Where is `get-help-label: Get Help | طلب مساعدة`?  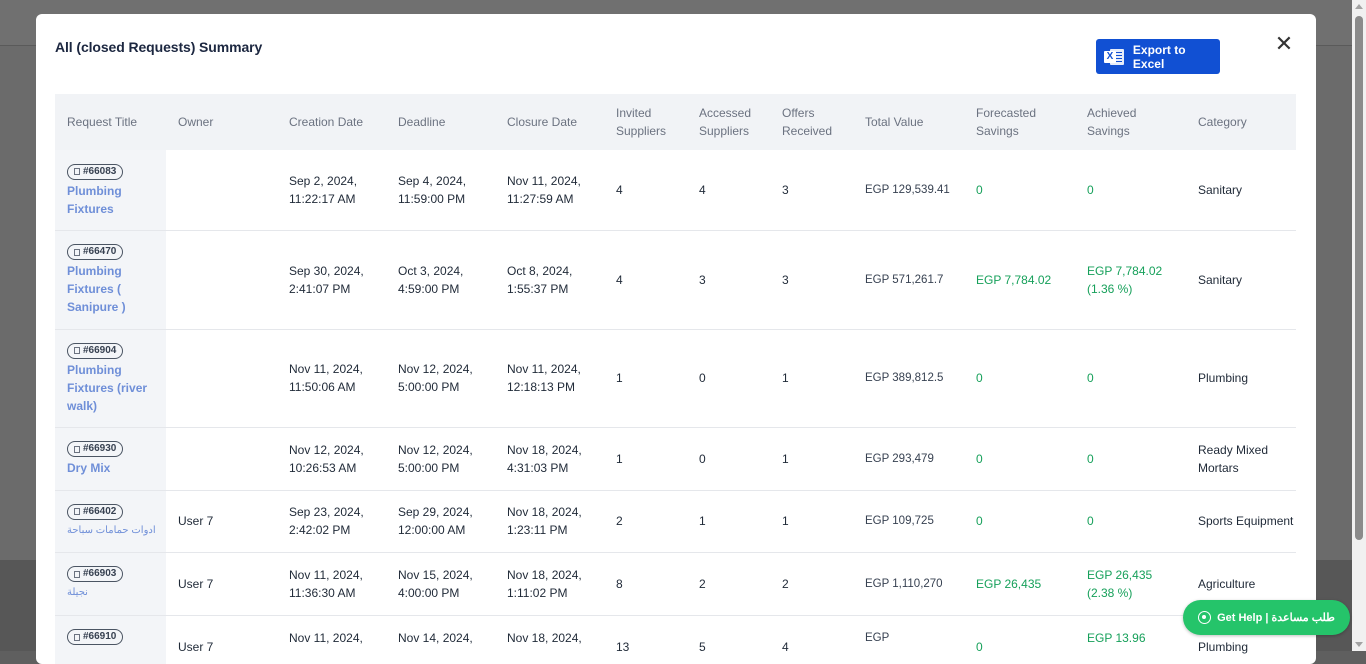
get-help-label: Get Help | طلب مساعدة is located at coordinates (1276, 618).